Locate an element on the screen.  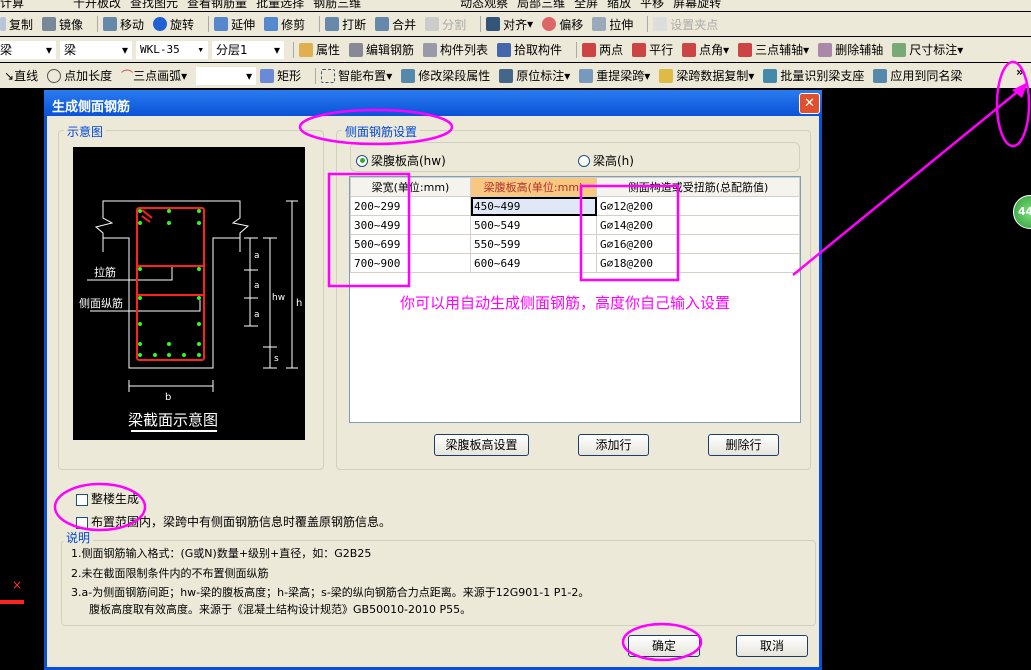
point-length-button: 点加长度 is located at coordinates (79, 75).